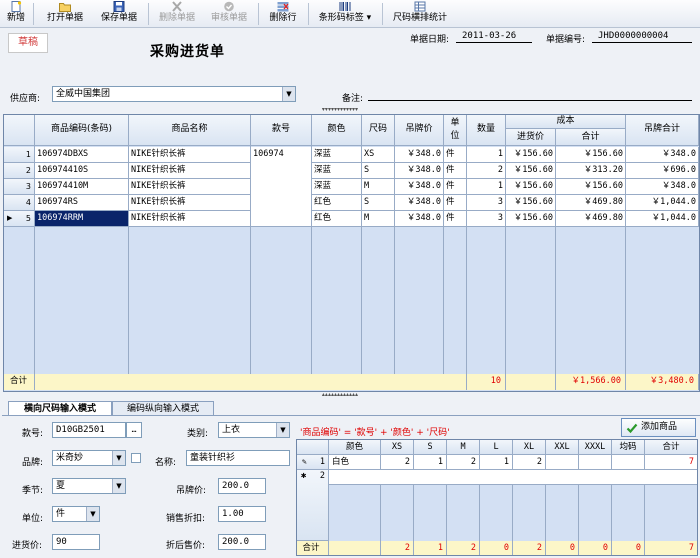  I want to click on col-header-unit: 单位, so click(455, 130).